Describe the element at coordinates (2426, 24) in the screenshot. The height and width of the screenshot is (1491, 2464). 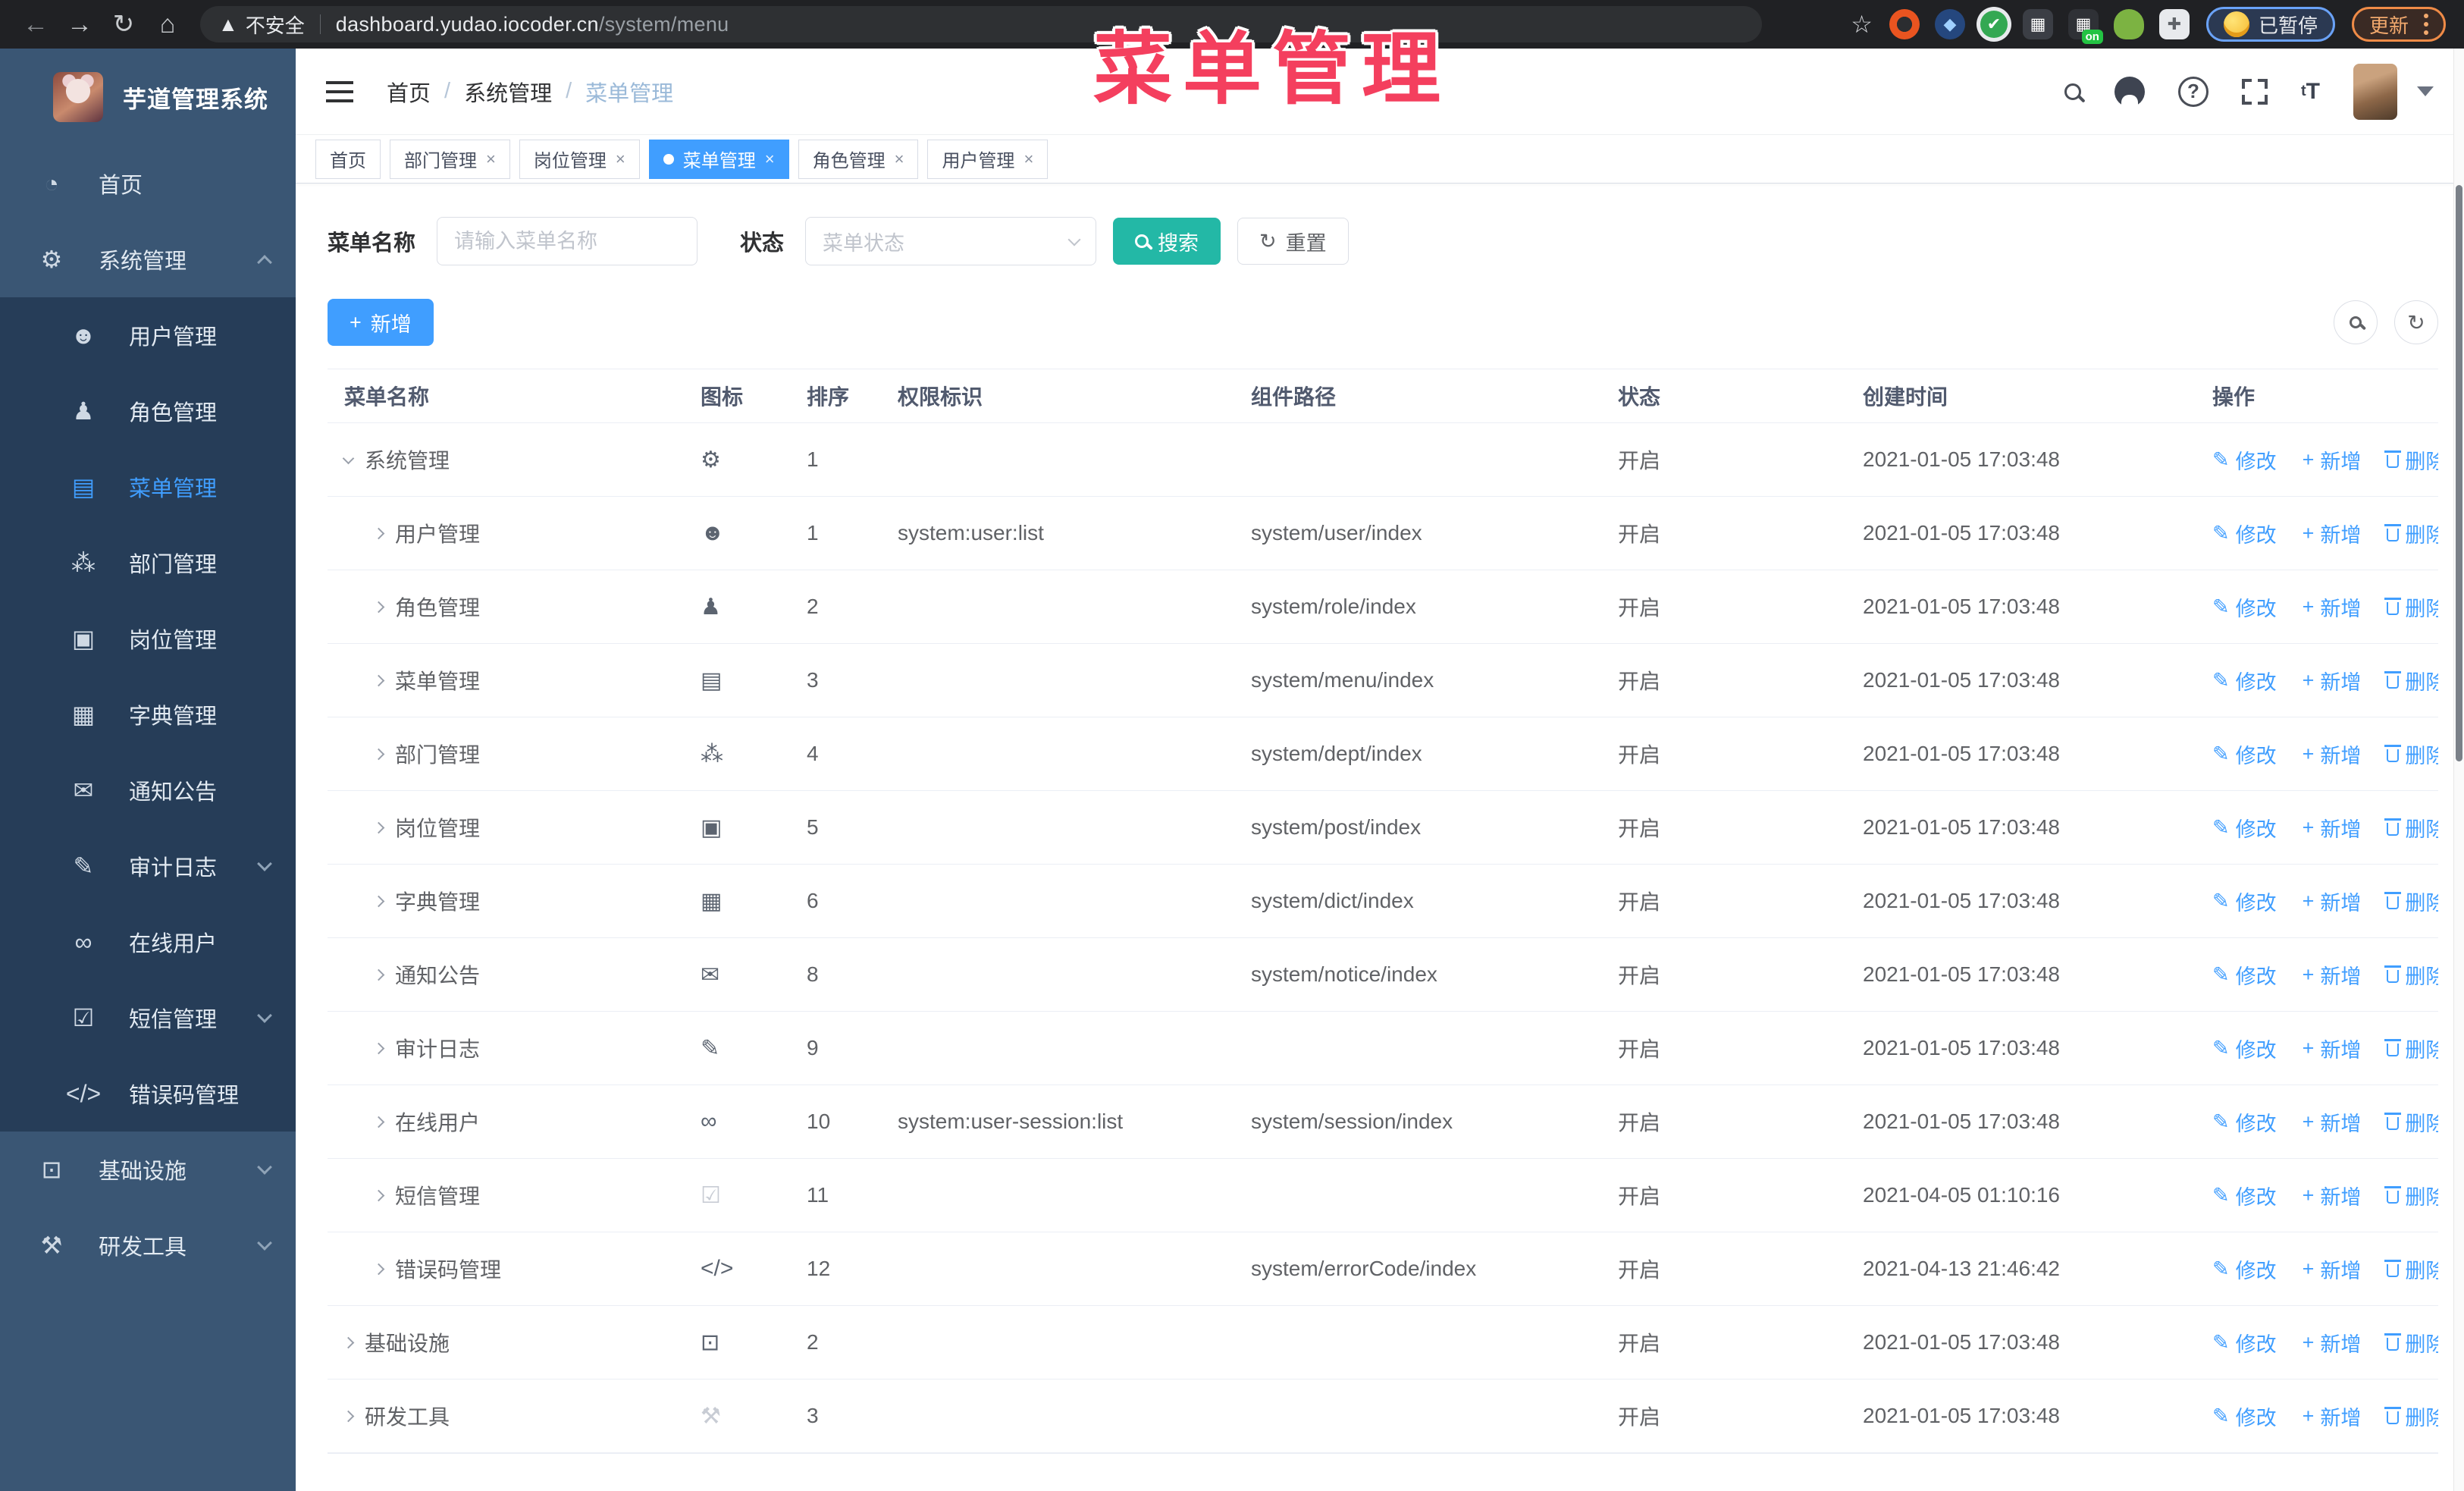
I see `browser-menu-icon` at that location.